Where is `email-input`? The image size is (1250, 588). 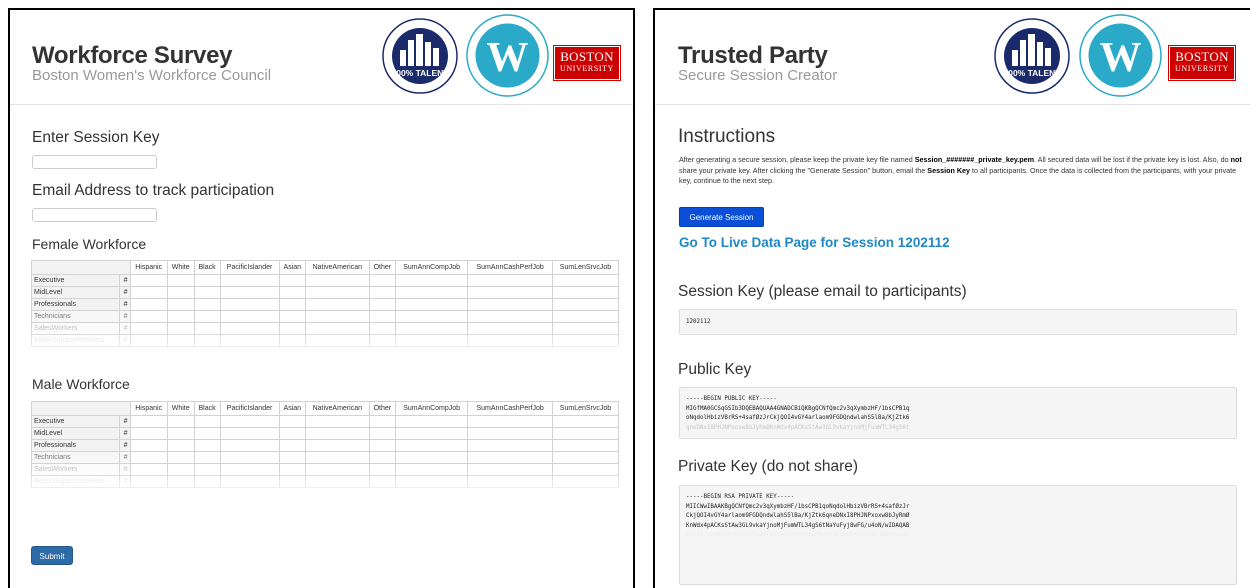 email-input is located at coordinates (94, 215).